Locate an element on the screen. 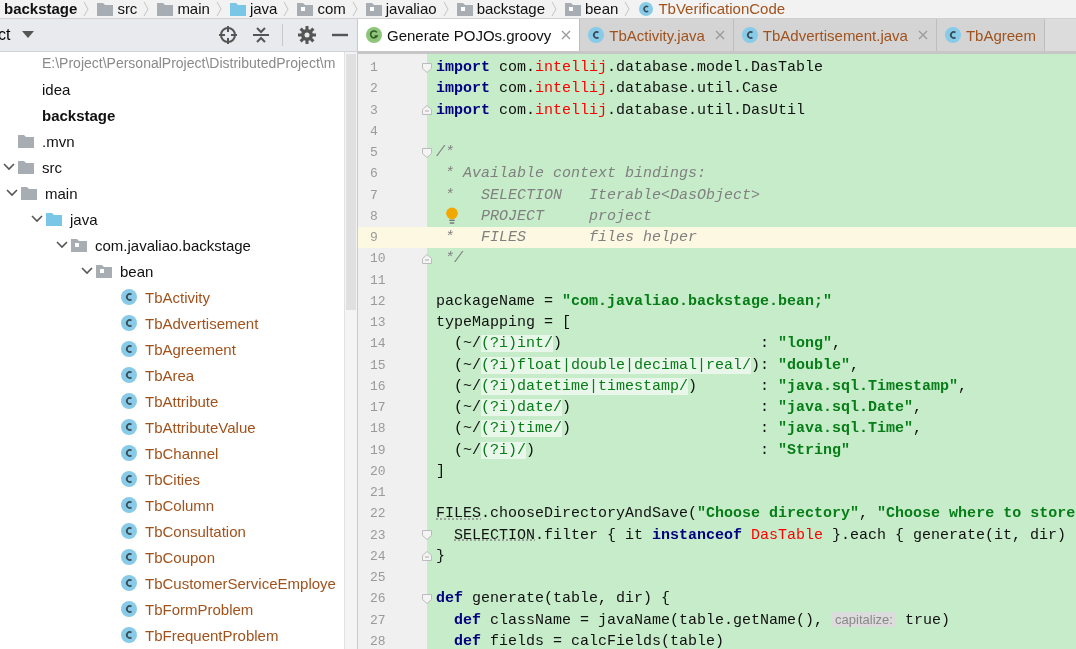  breadcrumb-item: com is located at coordinates (331, 9).